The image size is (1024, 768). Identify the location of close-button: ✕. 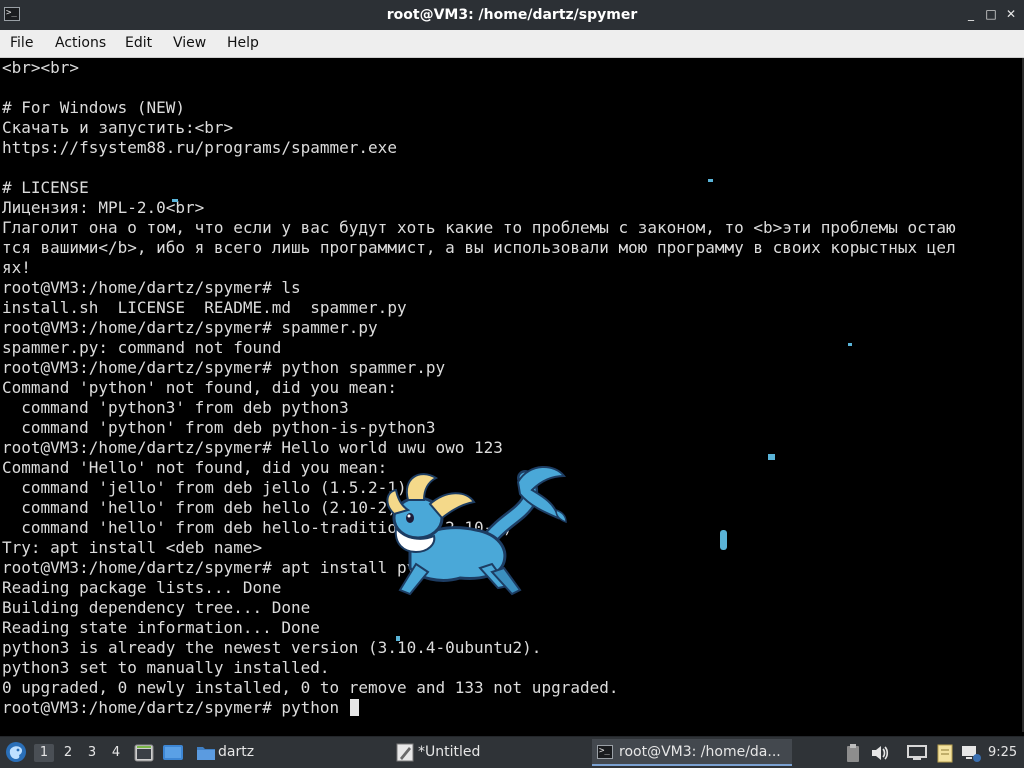
(1011, 14).